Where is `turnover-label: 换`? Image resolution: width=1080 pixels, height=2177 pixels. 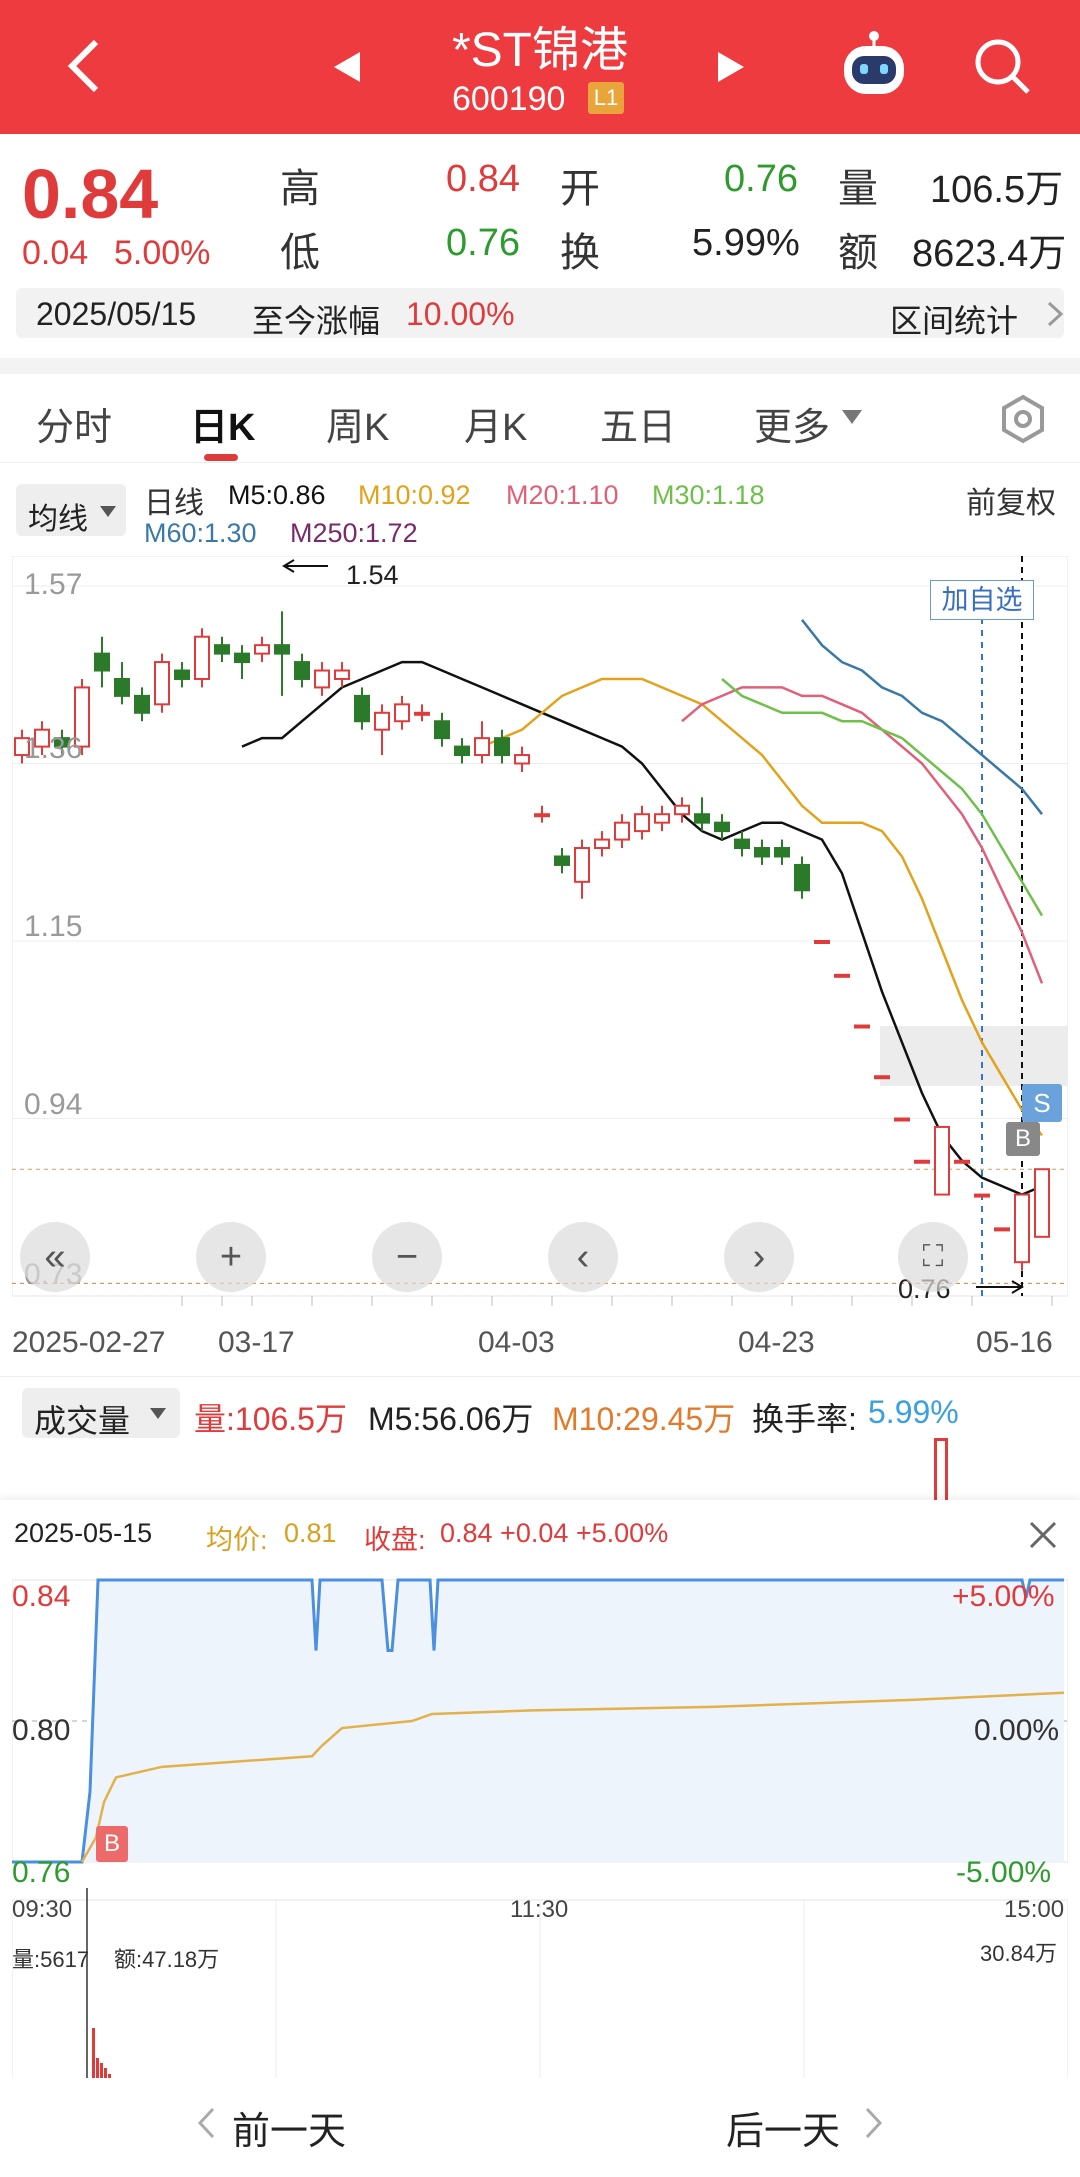
turnover-label: 换 is located at coordinates (580, 253).